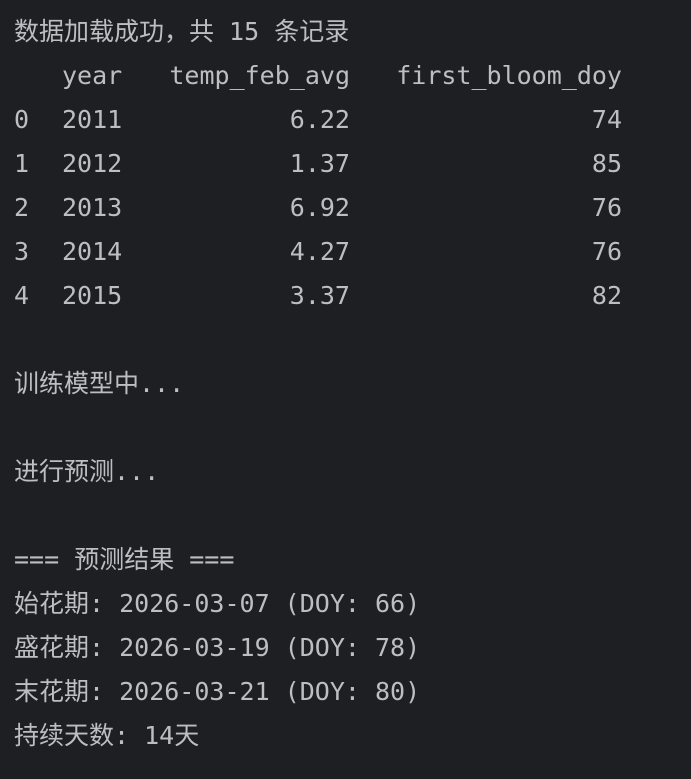 This screenshot has height=779, width=691. I want to click on peak-bloom-line: 盛花期: 2026-03-19 (DOY: 78), so click(217, 647).